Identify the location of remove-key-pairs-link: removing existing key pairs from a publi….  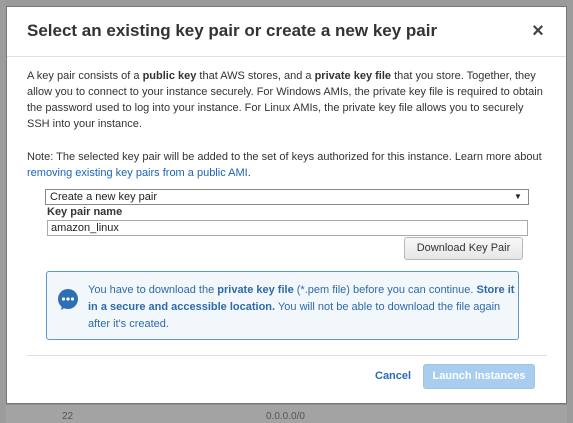
(137, 173).